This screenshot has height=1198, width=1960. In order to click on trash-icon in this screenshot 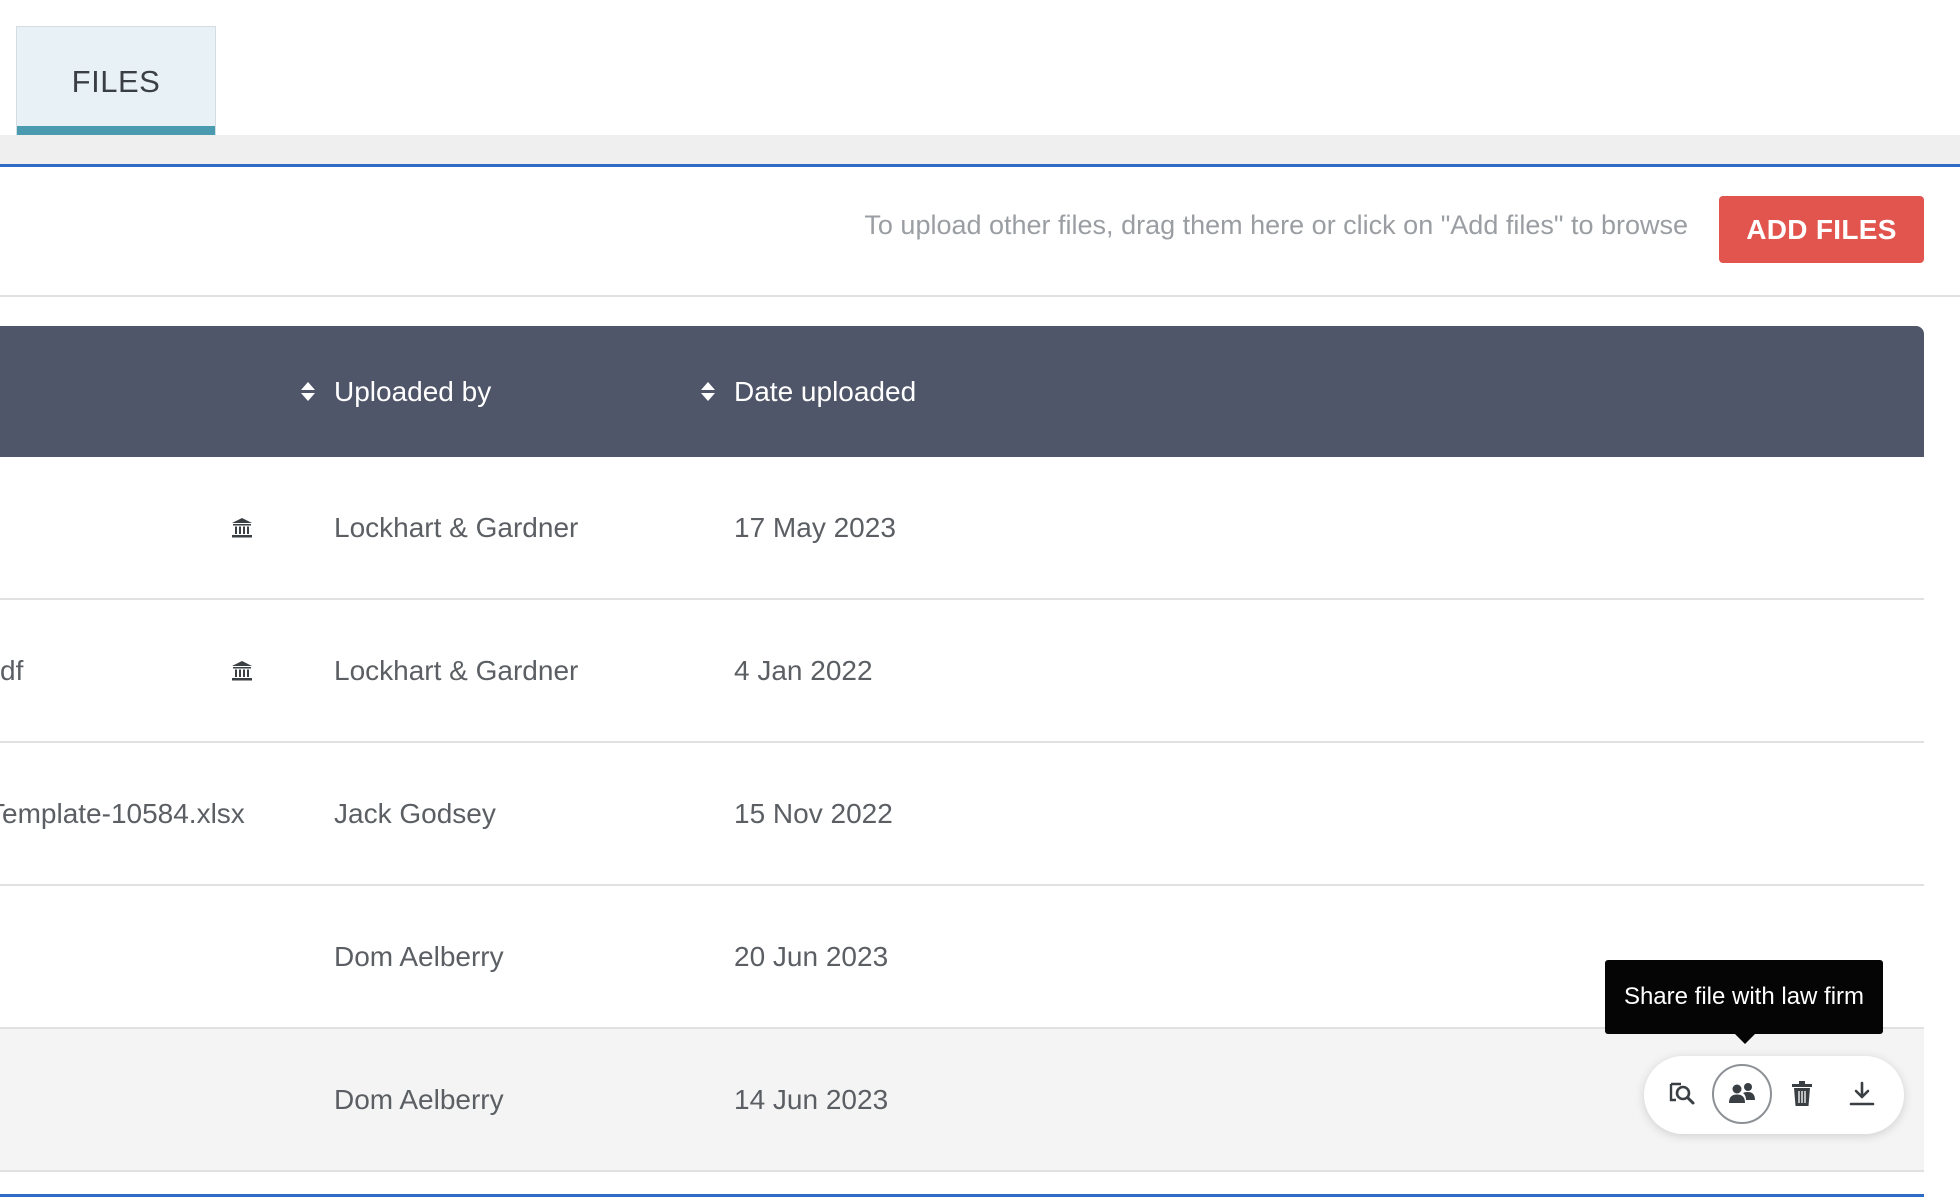, I will do `click(1802, 1093)`.